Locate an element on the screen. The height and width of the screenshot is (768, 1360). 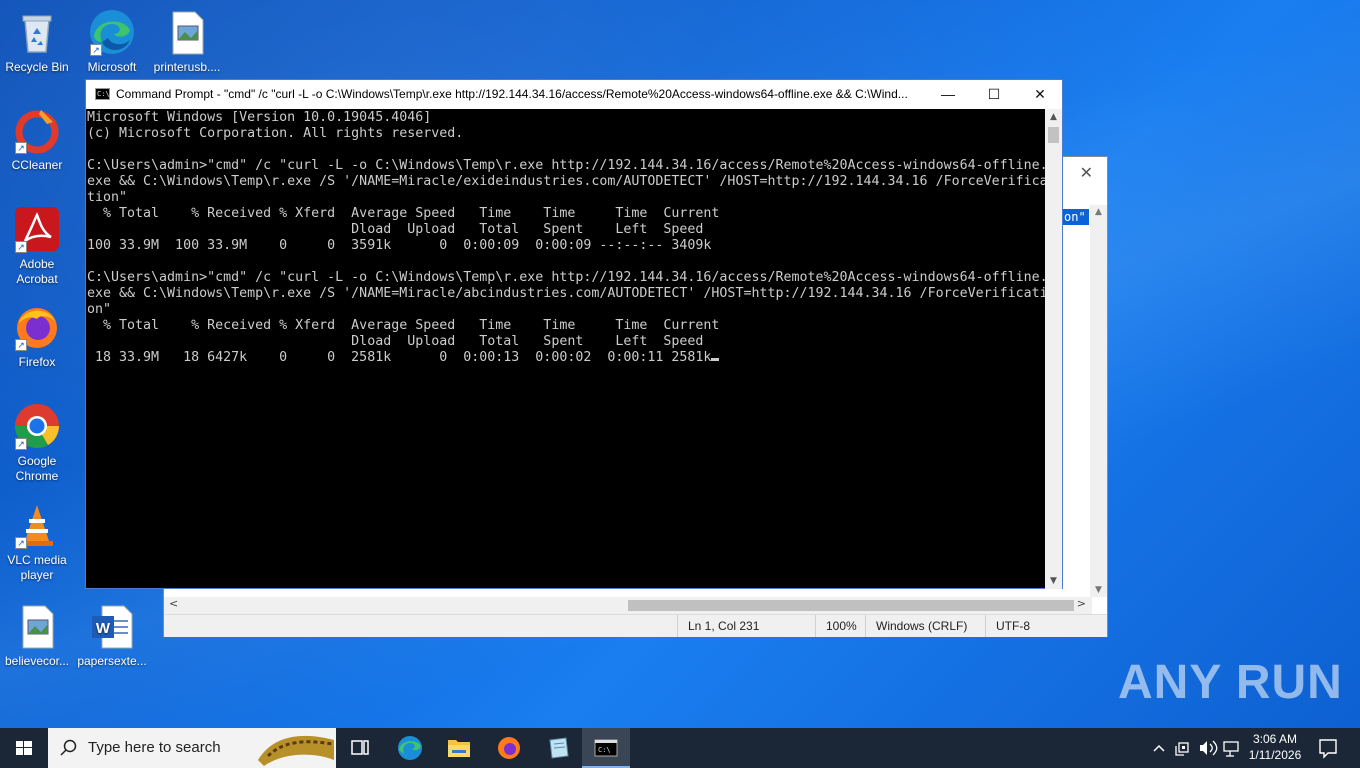
taskbar-notepad is located at coordinates (558, 748).